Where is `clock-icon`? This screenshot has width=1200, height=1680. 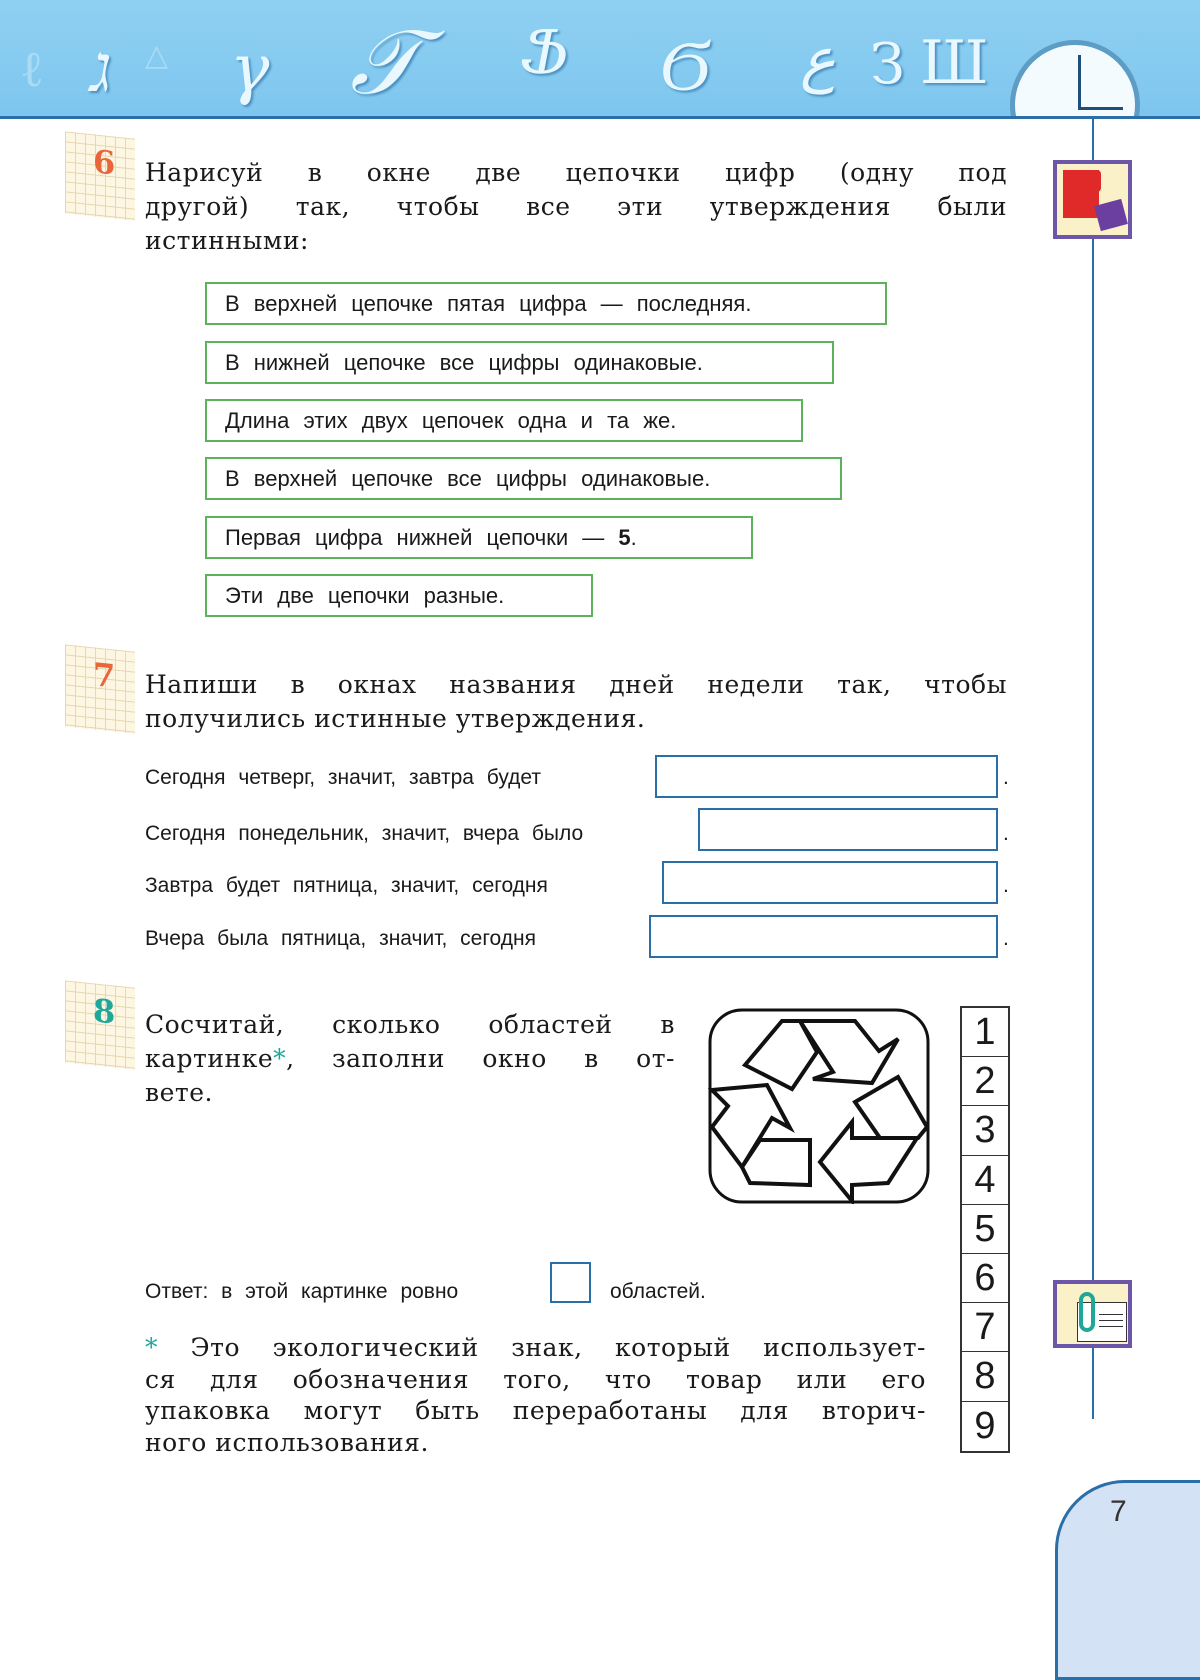
clock-icon is located at coordinates (1075, 78).